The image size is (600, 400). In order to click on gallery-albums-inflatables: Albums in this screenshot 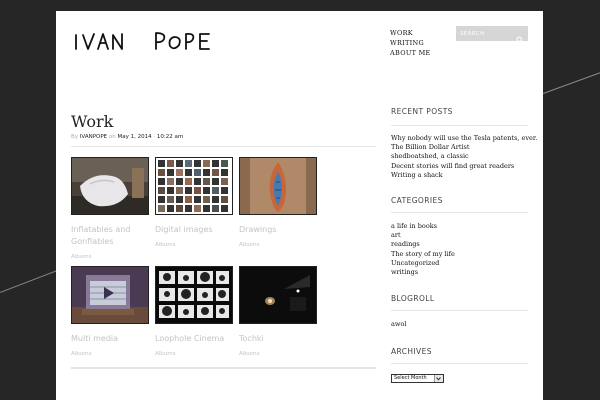, I will do `click(81, 257)`.